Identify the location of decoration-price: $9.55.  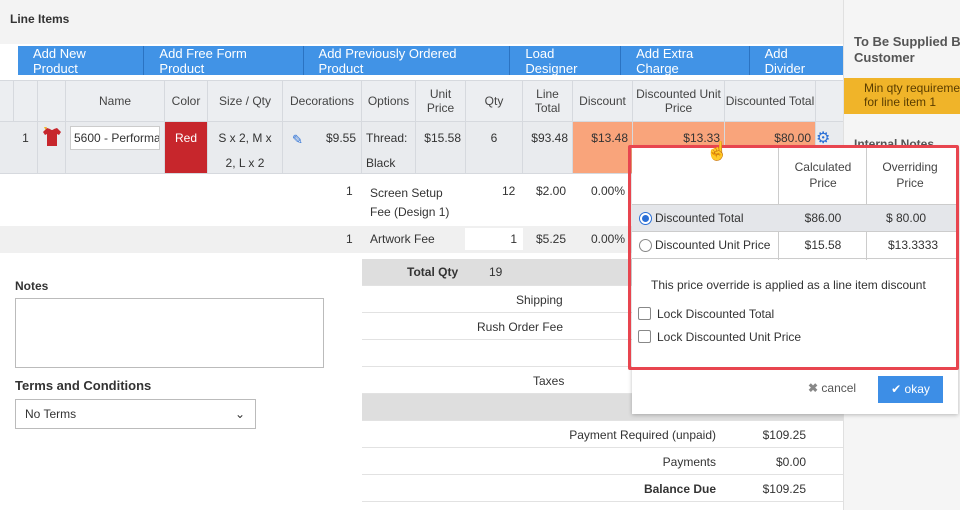
(340, 138).